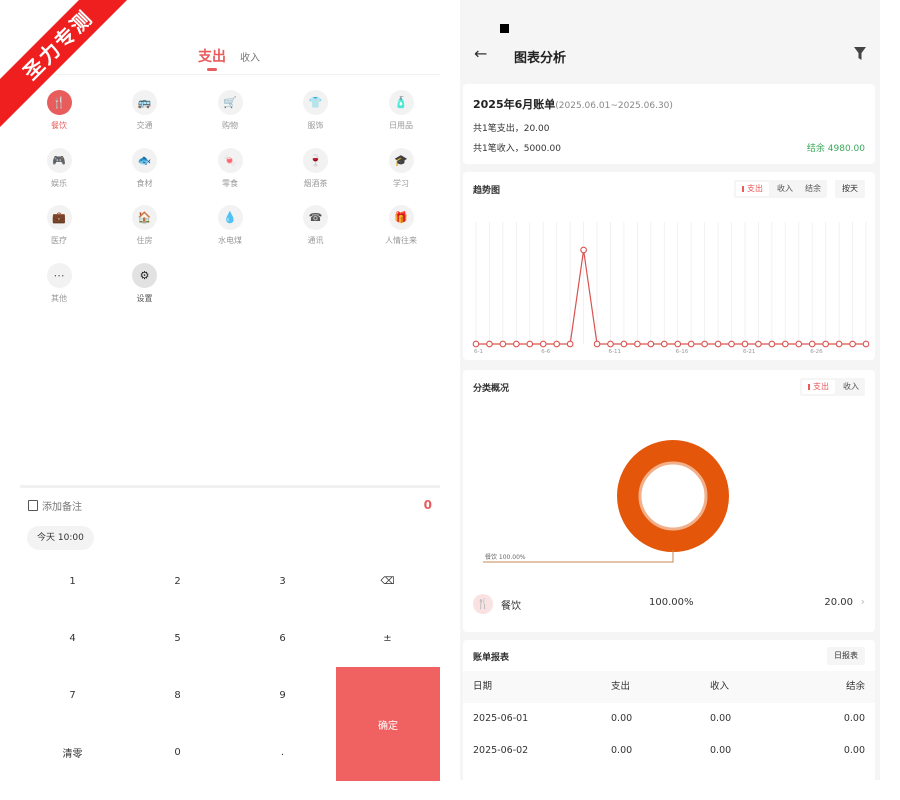  Describe the element at coordinates (401, 230) in the screenshot. I see `category-gift: 🎁 人情往来` at that location.